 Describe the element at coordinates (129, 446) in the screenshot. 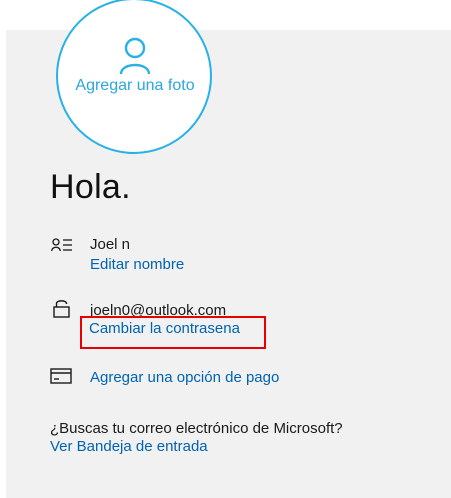

I see `inbox-link: Ver Bandeja de entrada` at that location.